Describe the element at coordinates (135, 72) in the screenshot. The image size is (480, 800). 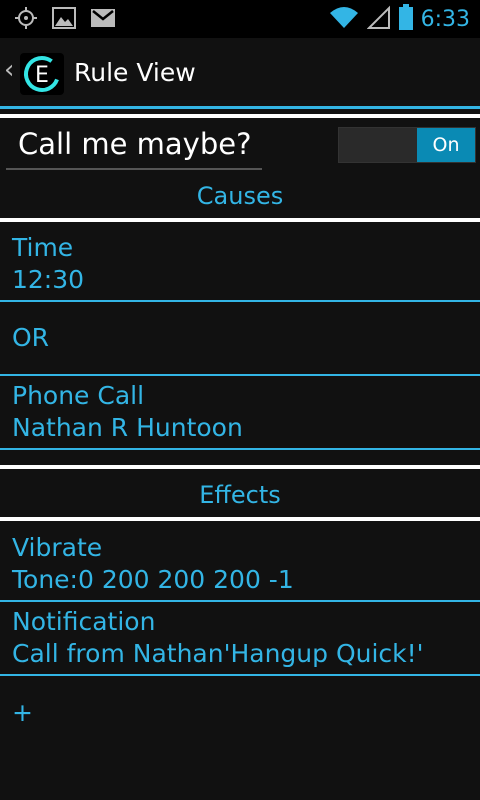
I see `page-title: Rule View` at that location.